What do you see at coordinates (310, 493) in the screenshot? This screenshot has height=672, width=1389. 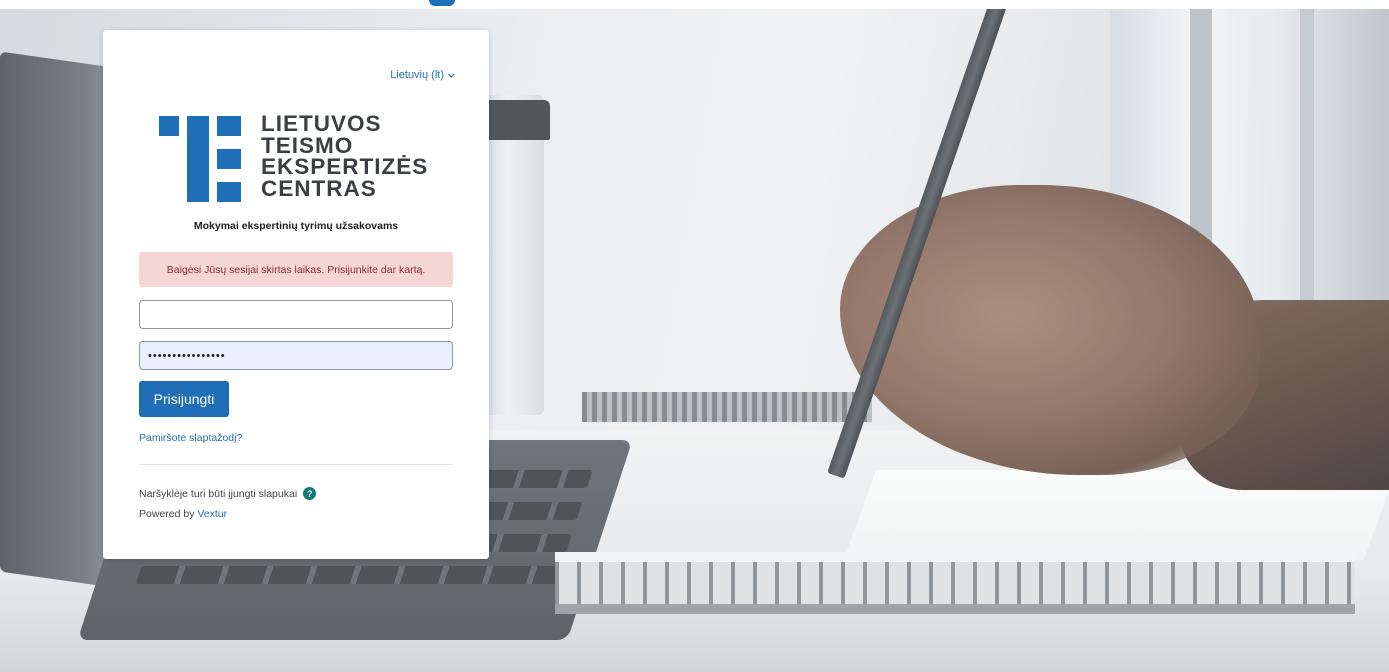 I see `question-icon: ?` at bounding box center [310, 493].